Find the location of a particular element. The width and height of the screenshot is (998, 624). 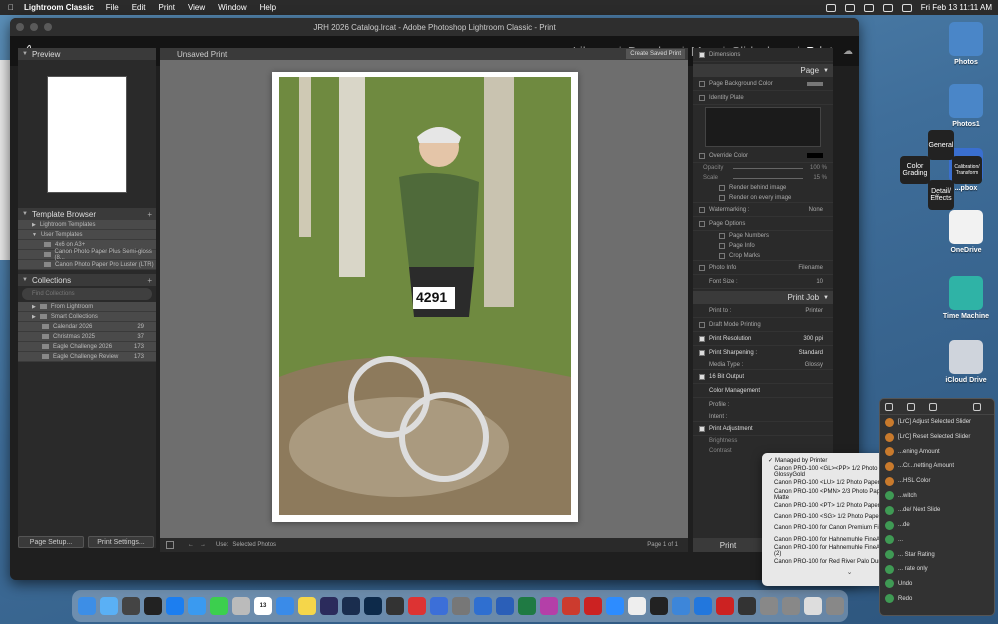

profile-option: Profile : is located at coordinates (763, 405).